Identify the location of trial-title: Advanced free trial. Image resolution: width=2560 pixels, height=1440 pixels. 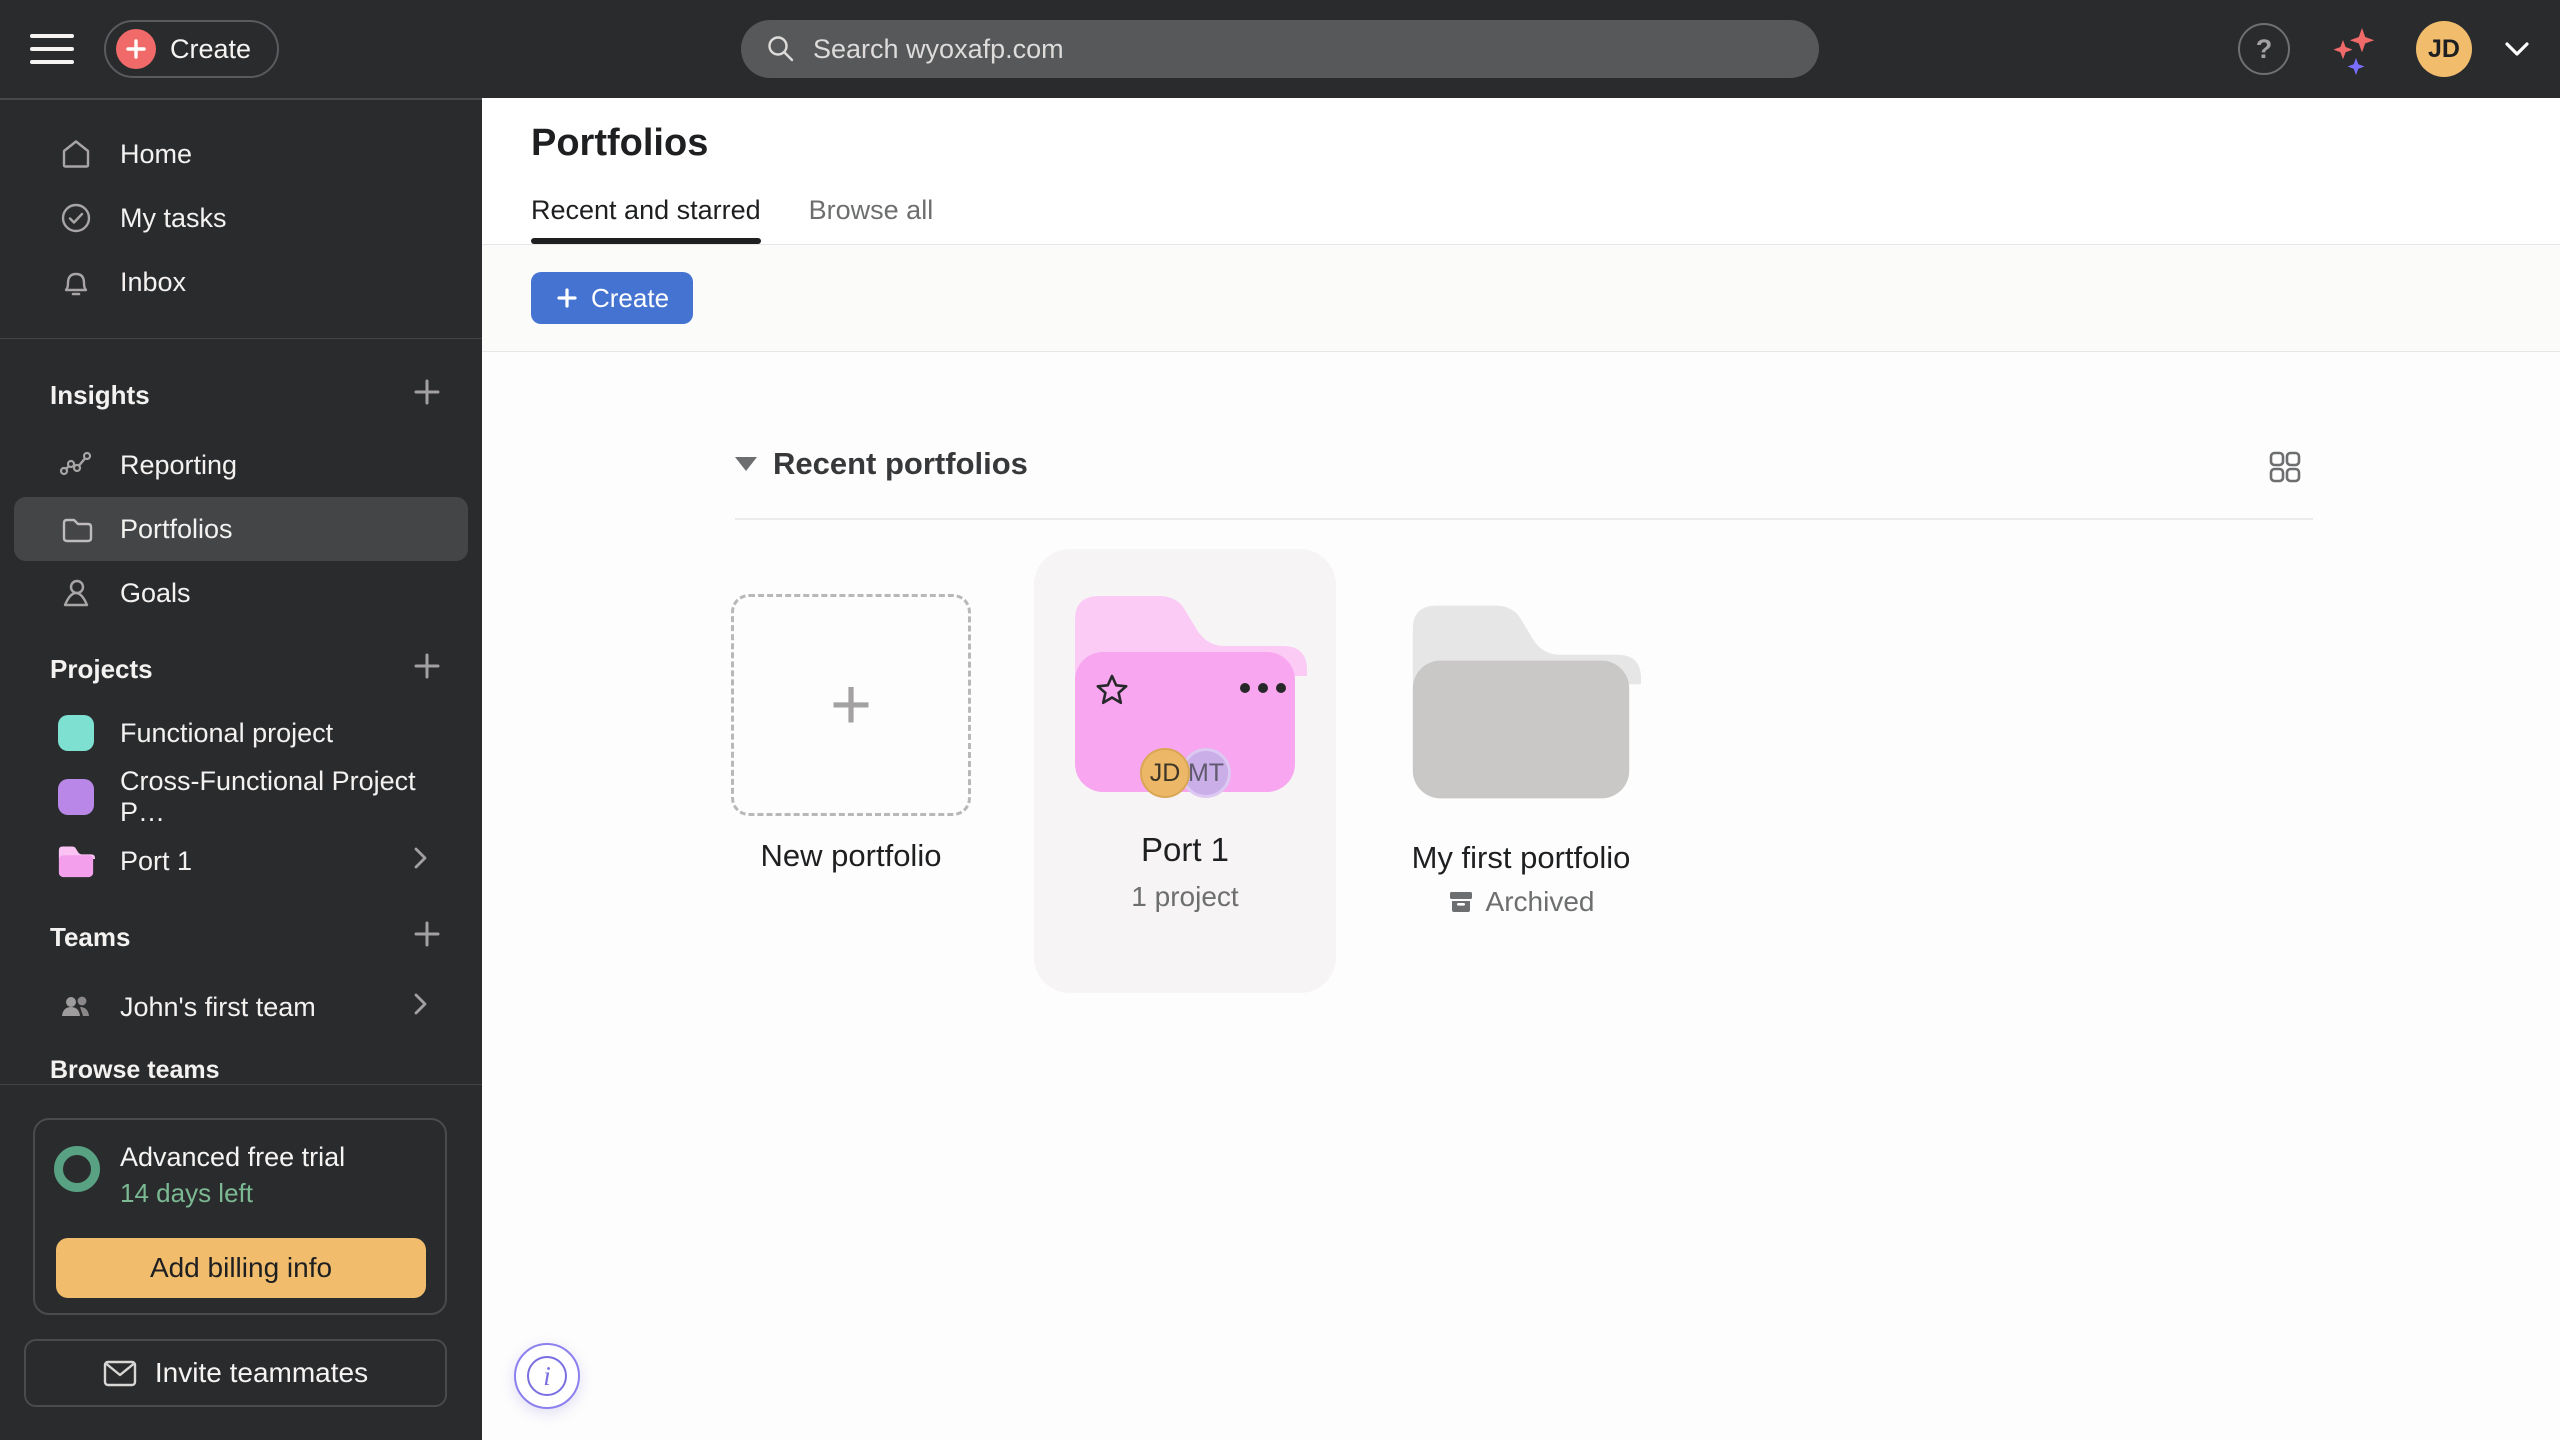
(233, 1157).